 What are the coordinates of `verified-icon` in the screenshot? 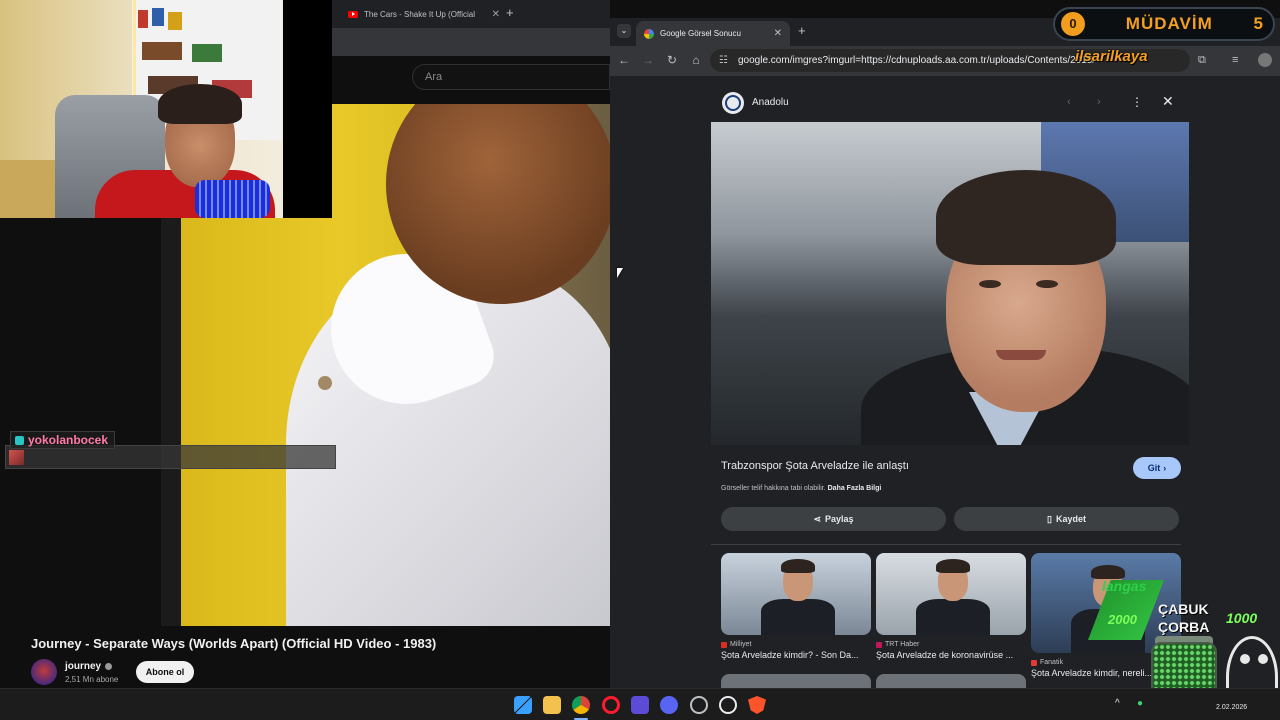 It's located at (109, 666).